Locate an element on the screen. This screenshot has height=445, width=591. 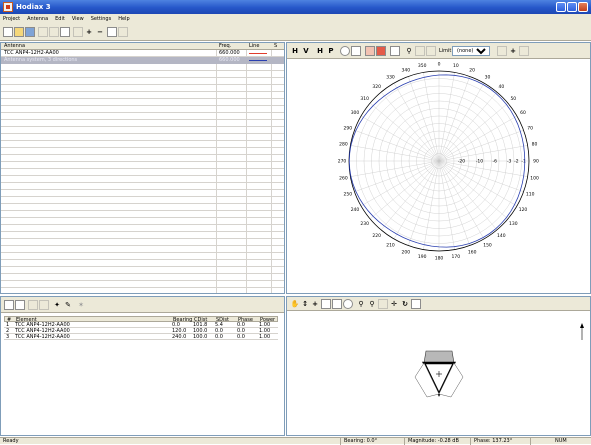
down-icon is located at coordinates (44, 305).